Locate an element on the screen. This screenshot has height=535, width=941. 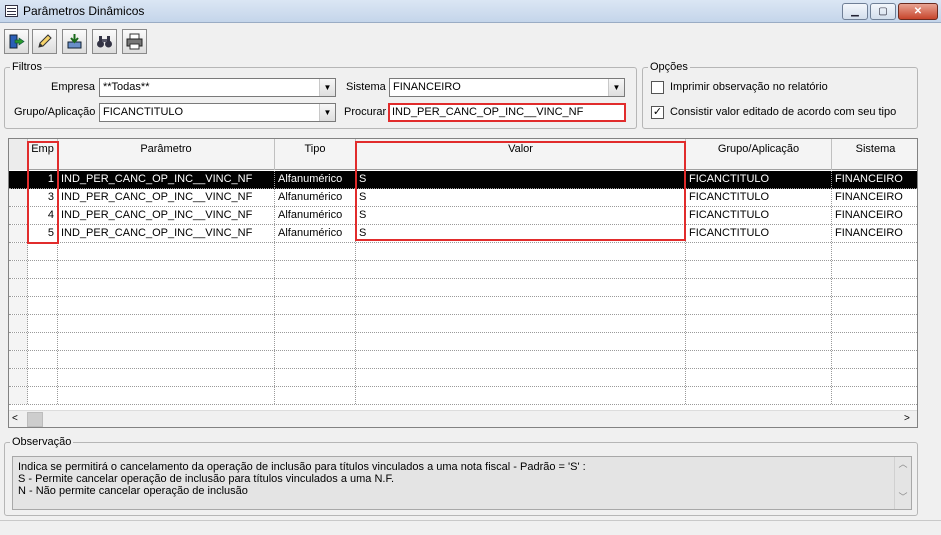
column-header-tipo: Tipo is located at coordinates (315, 154).